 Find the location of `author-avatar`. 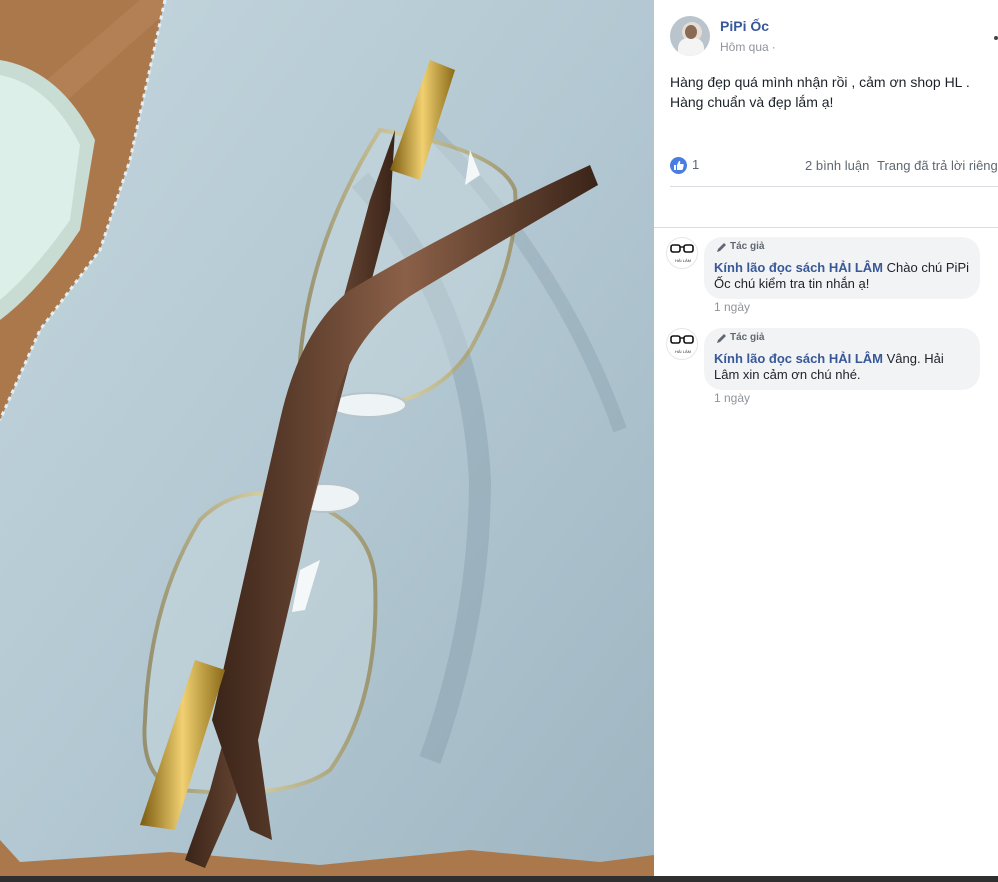

author-avatar is located at coordinates (690, 36).